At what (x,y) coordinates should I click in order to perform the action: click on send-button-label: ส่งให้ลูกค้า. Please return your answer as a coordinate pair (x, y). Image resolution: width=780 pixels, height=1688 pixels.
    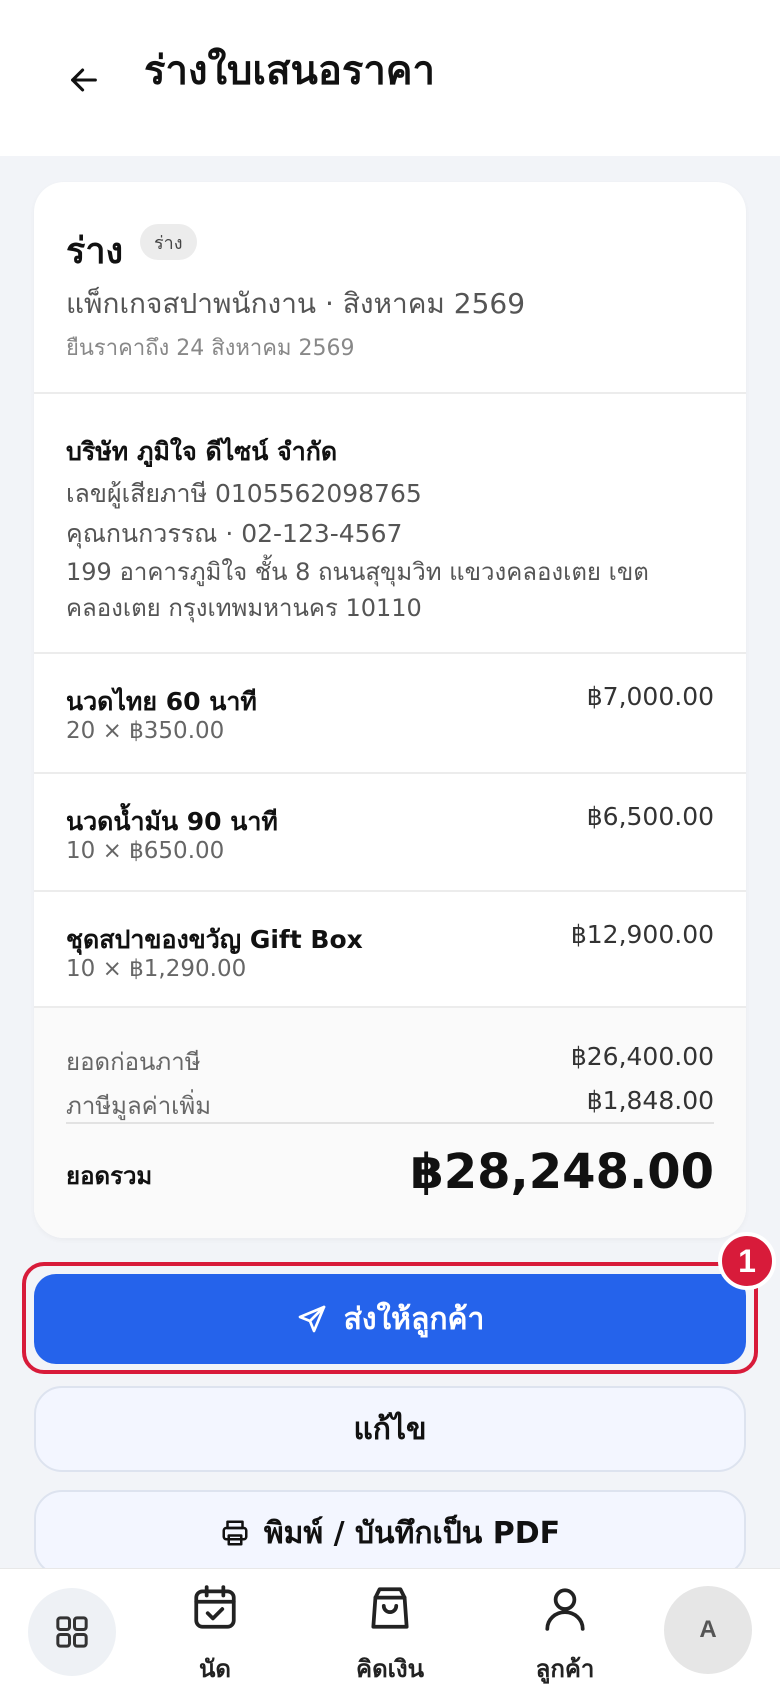
    Looking at the image, I should click on (414, 1319).